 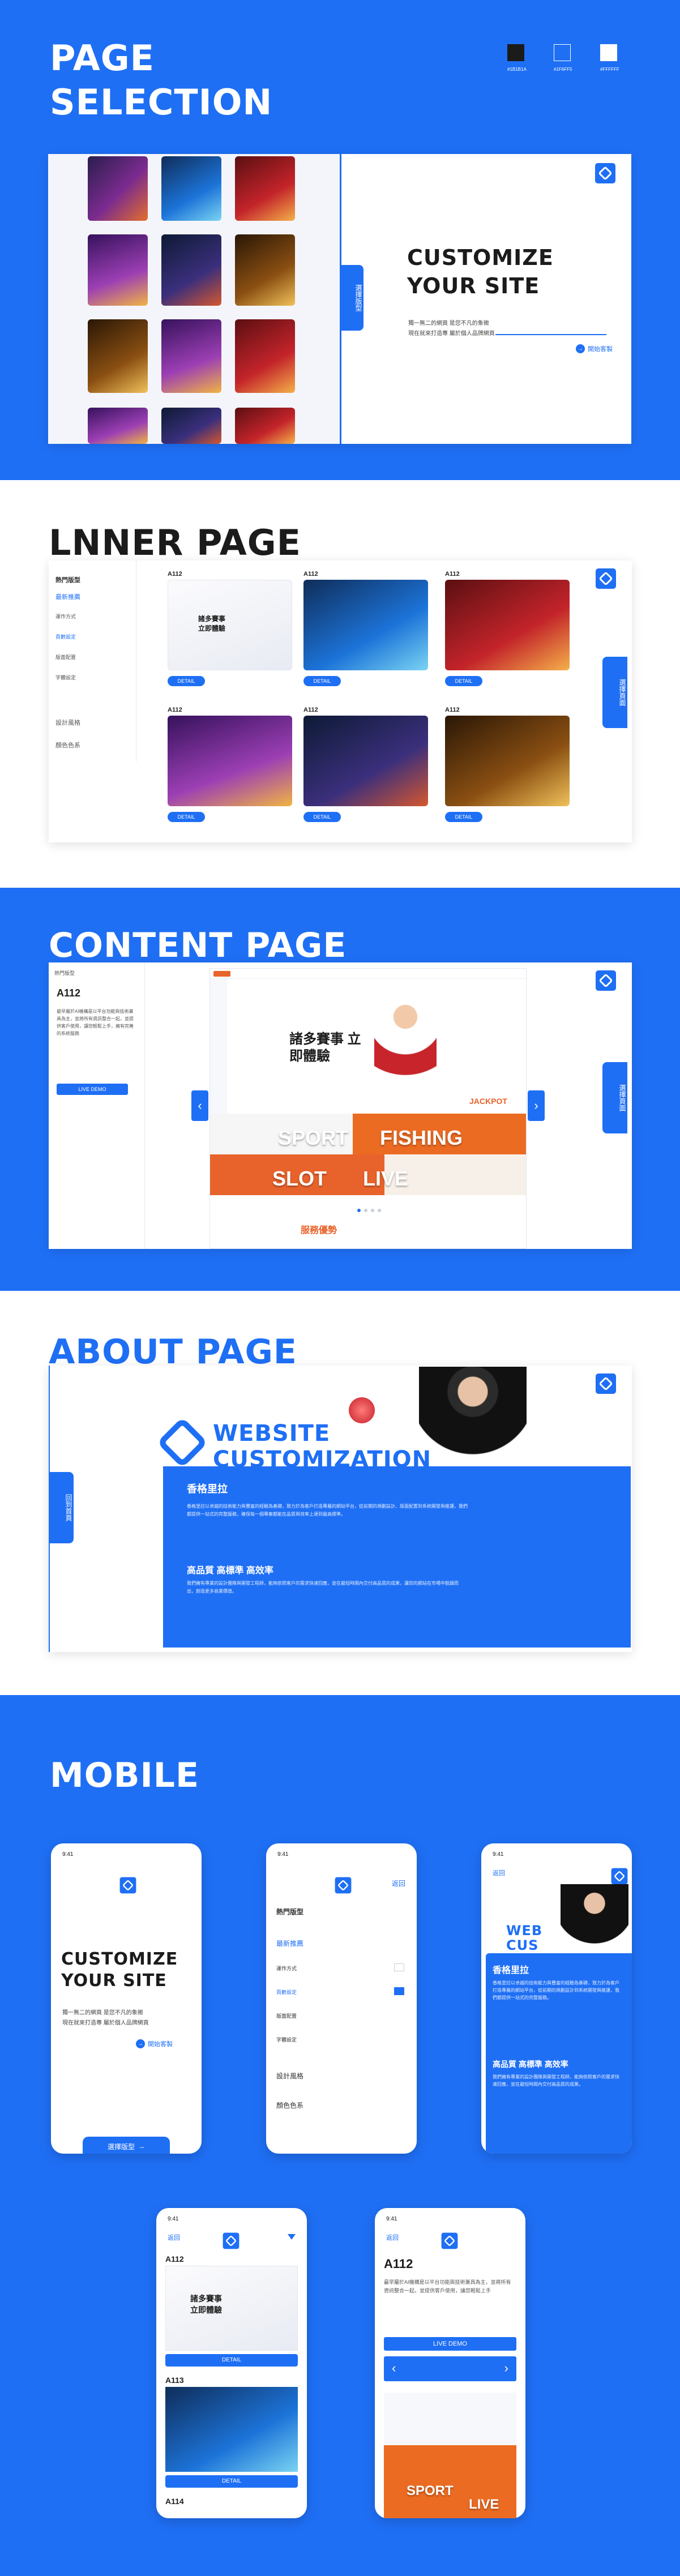 I want to click on start-customize-link: → 開始客製, so click(x=594, y=348).